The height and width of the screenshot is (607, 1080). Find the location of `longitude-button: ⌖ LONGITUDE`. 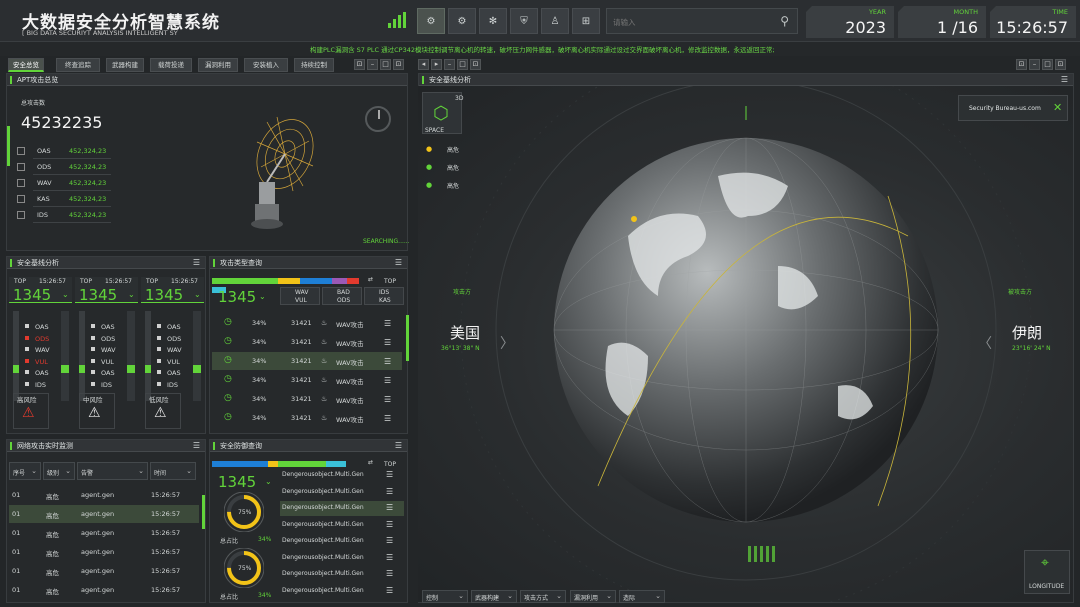

longitude-button: ⌖ LONGITUDE is located at coordinates (1047, 572).